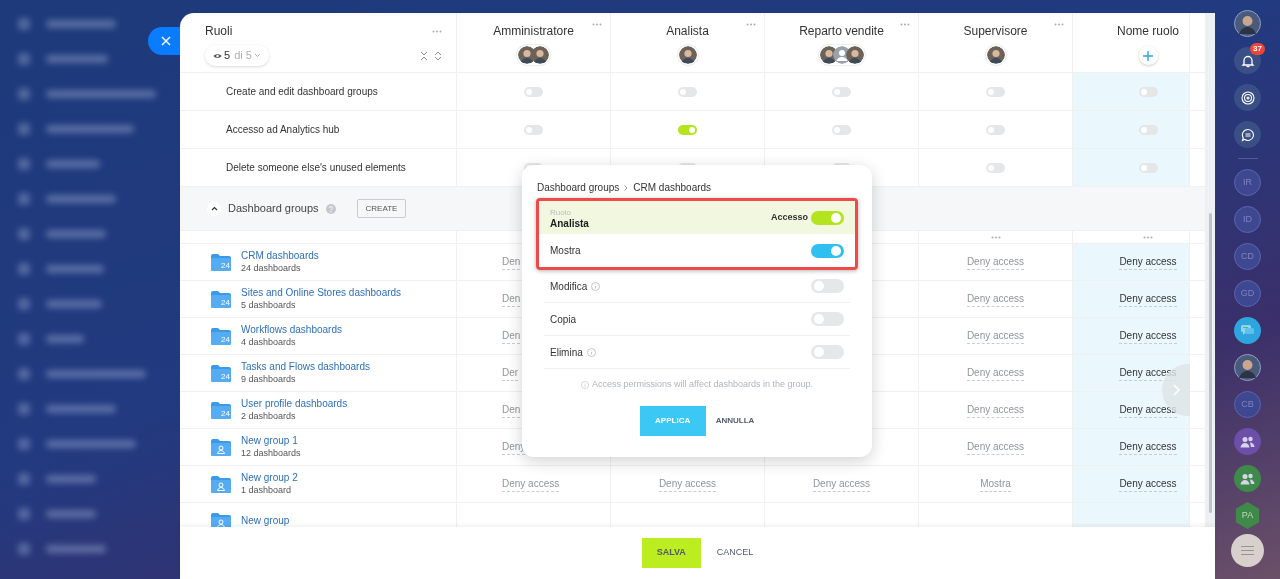  What do you see at coordinates (671, 553) in the screenshot?
I see `save-button: SALVA` at bounding box center [671, 553].